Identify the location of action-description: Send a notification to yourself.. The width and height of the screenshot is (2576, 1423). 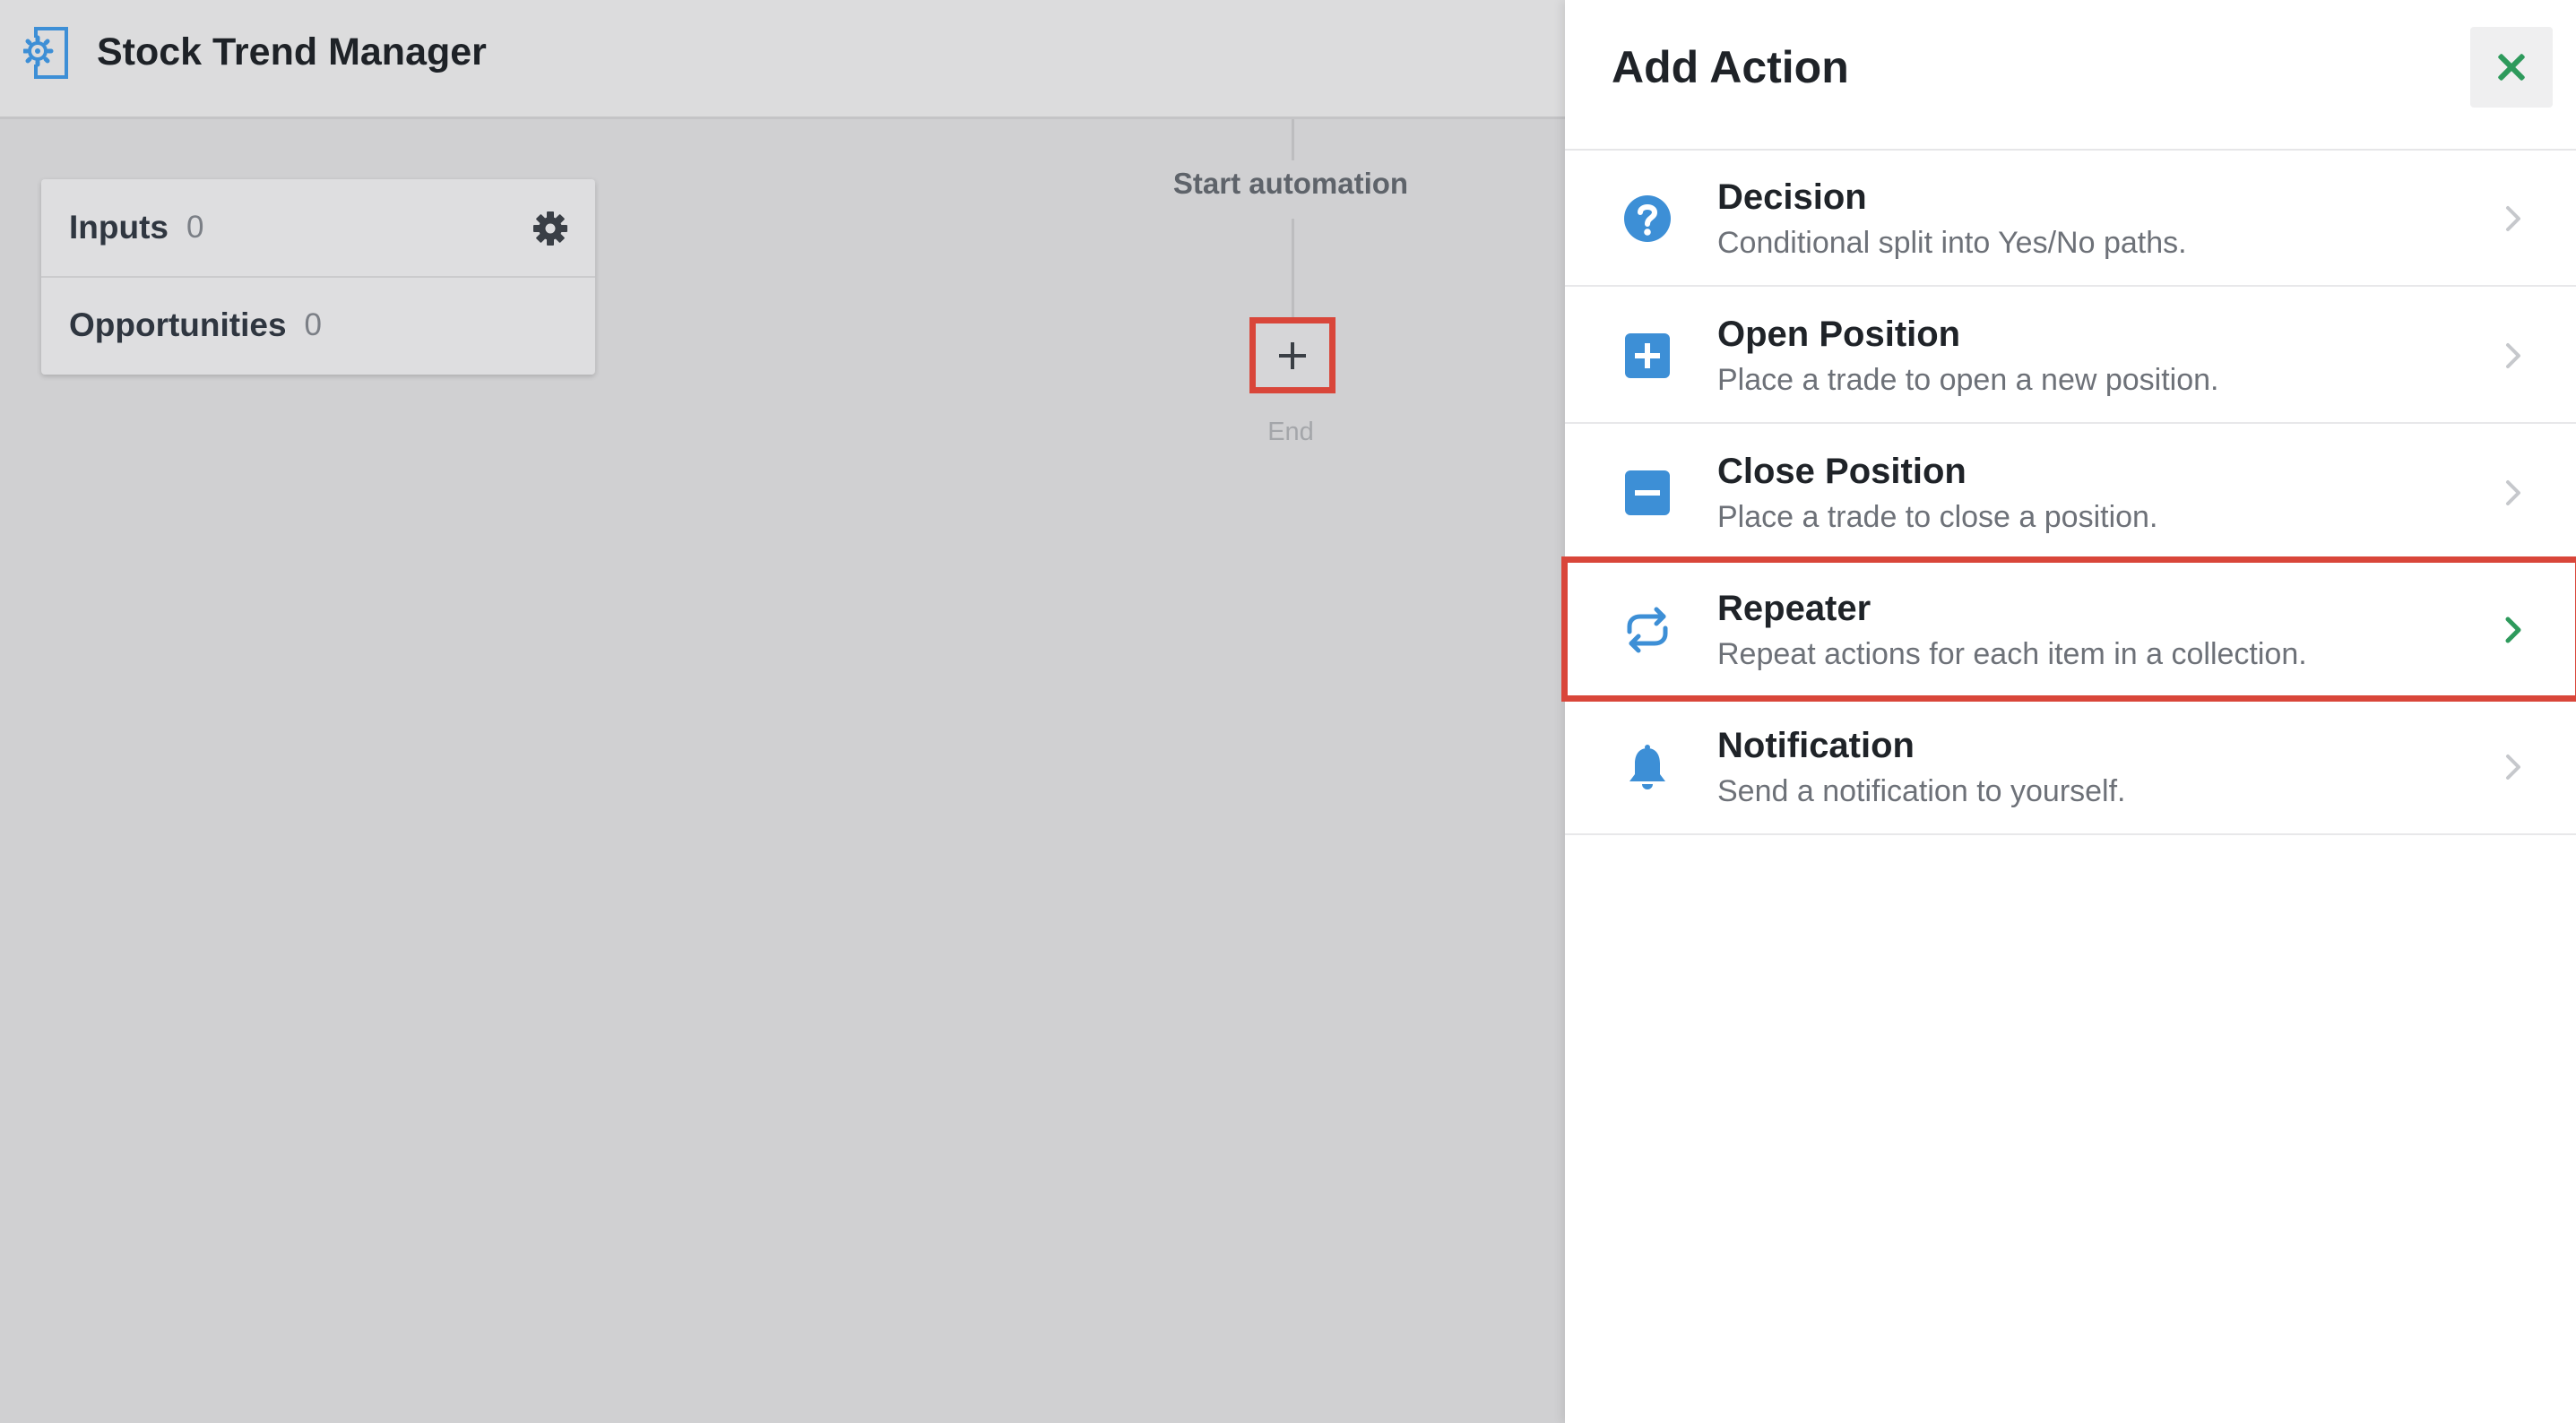
(1921, 791).